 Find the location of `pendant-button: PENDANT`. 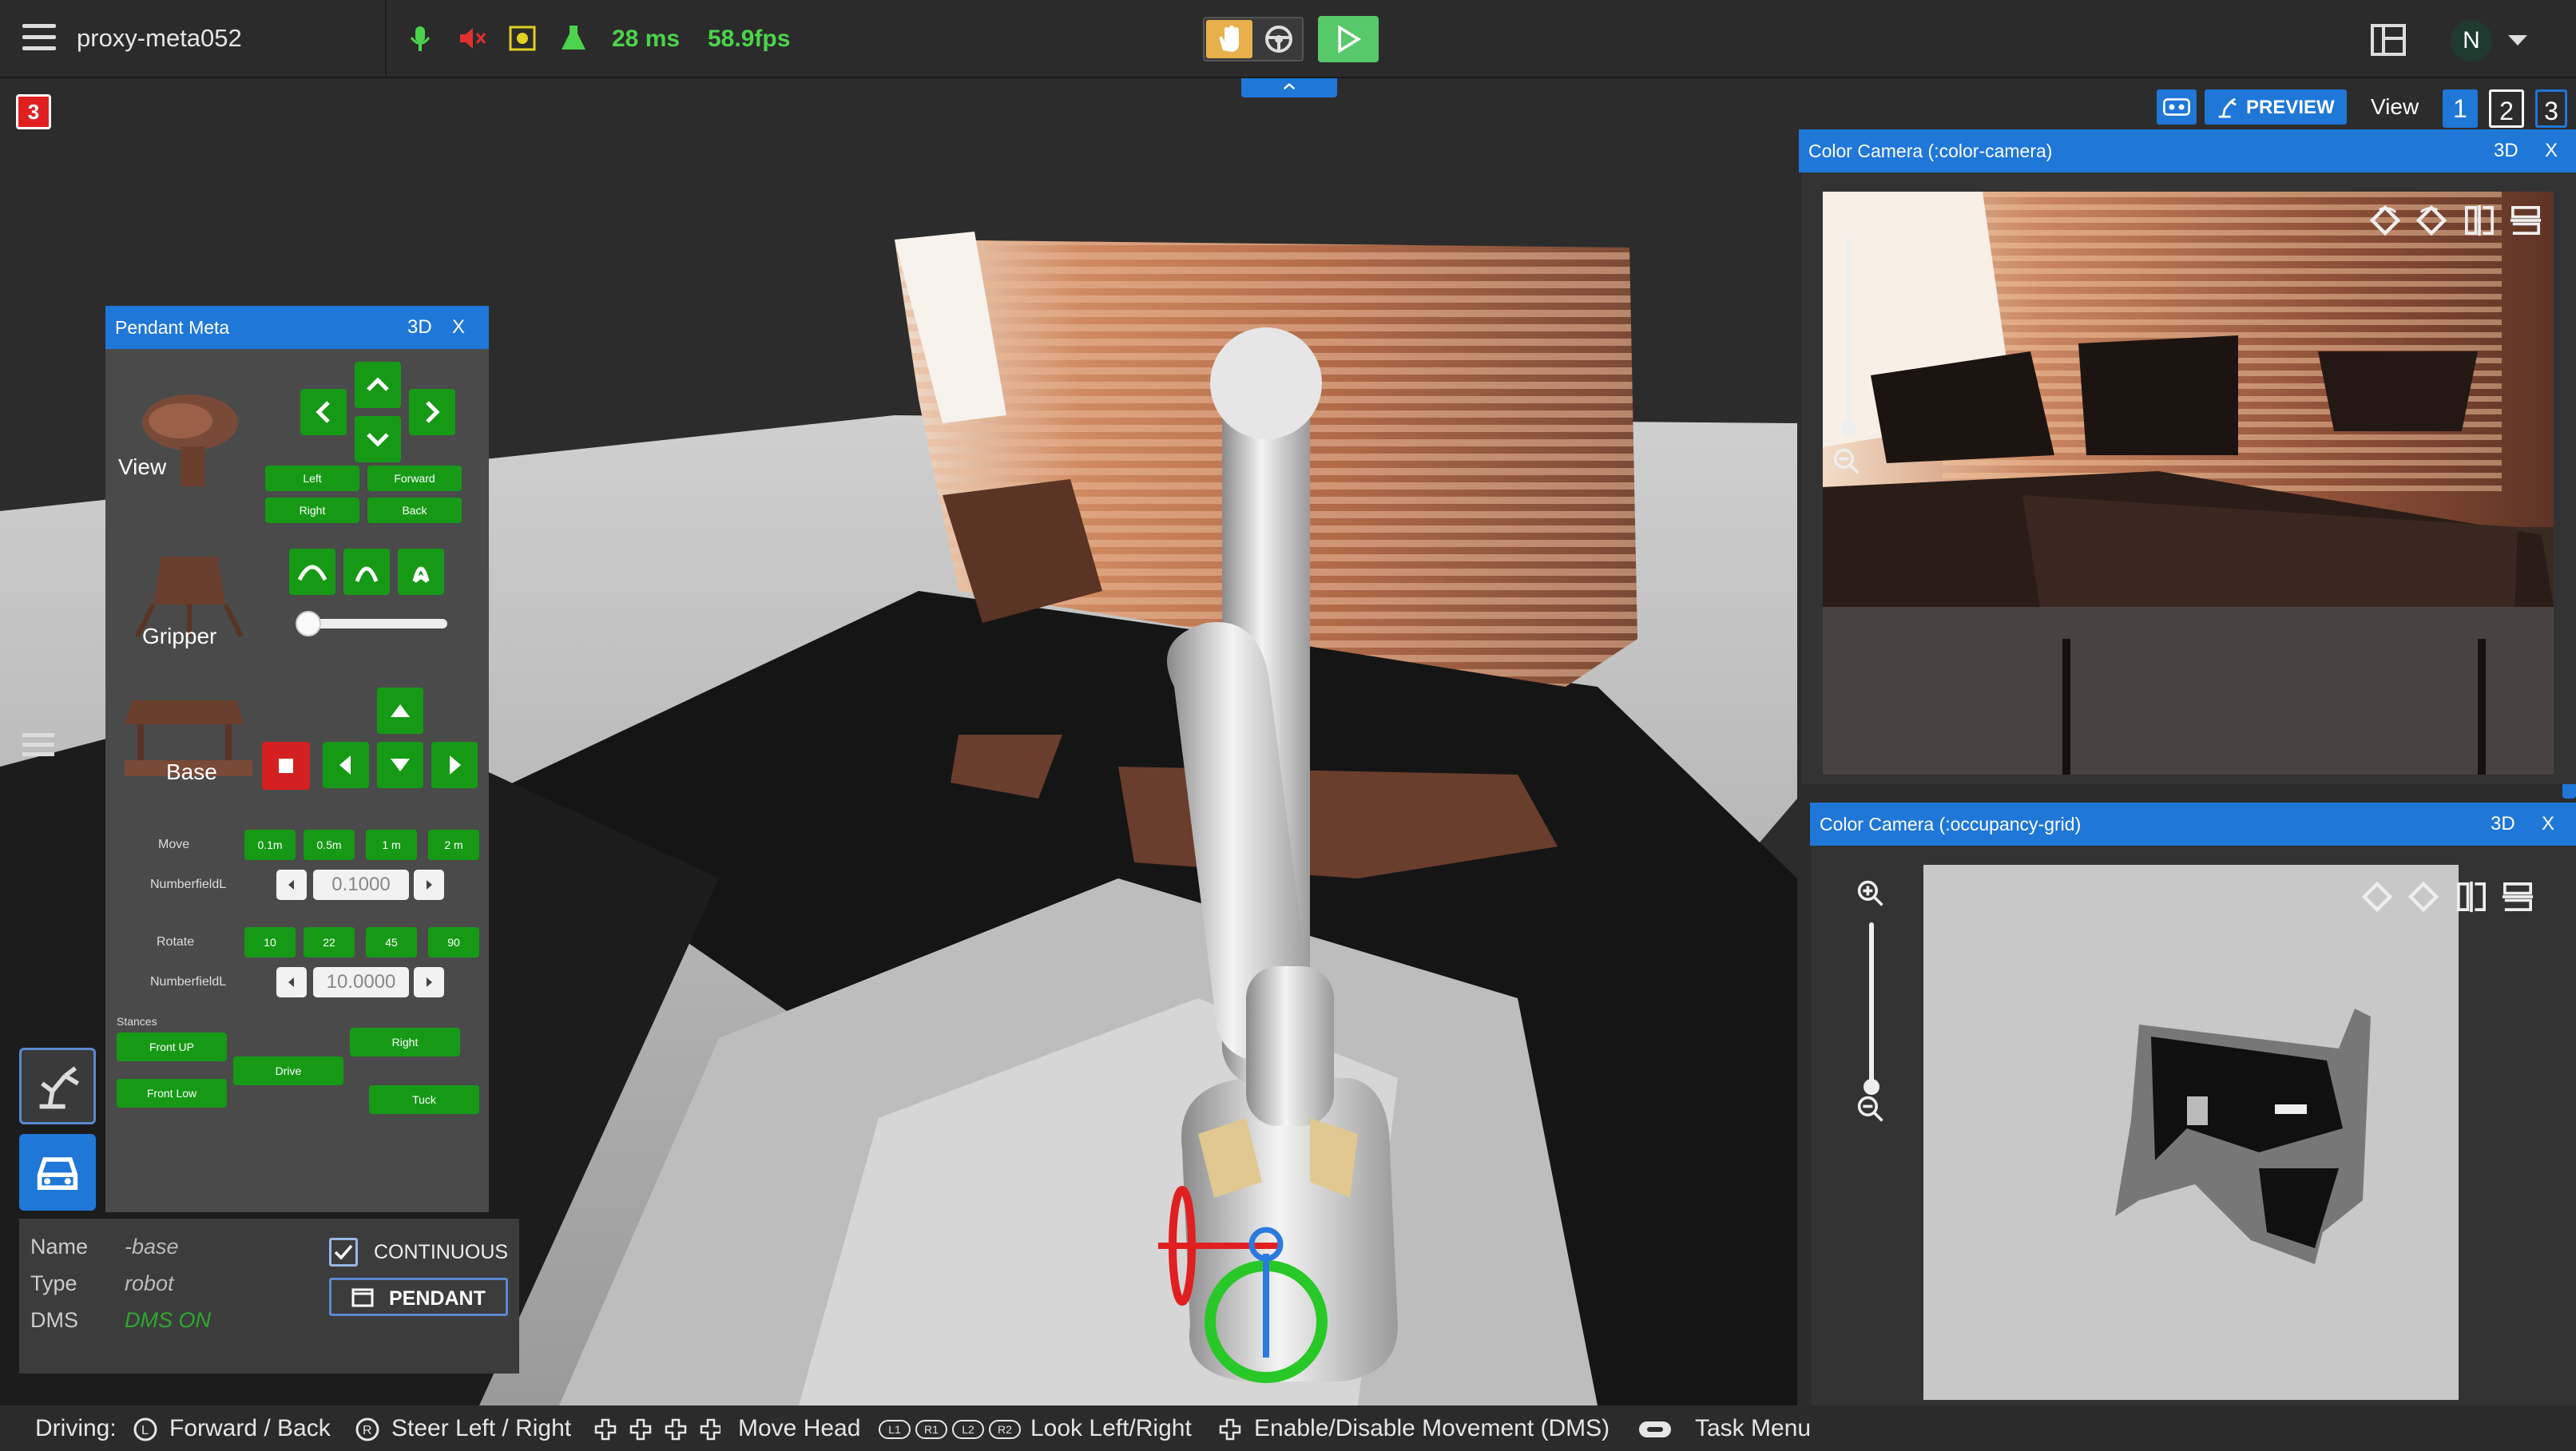

pendant-button: PENDANT is located at coordinates (418, 1297).